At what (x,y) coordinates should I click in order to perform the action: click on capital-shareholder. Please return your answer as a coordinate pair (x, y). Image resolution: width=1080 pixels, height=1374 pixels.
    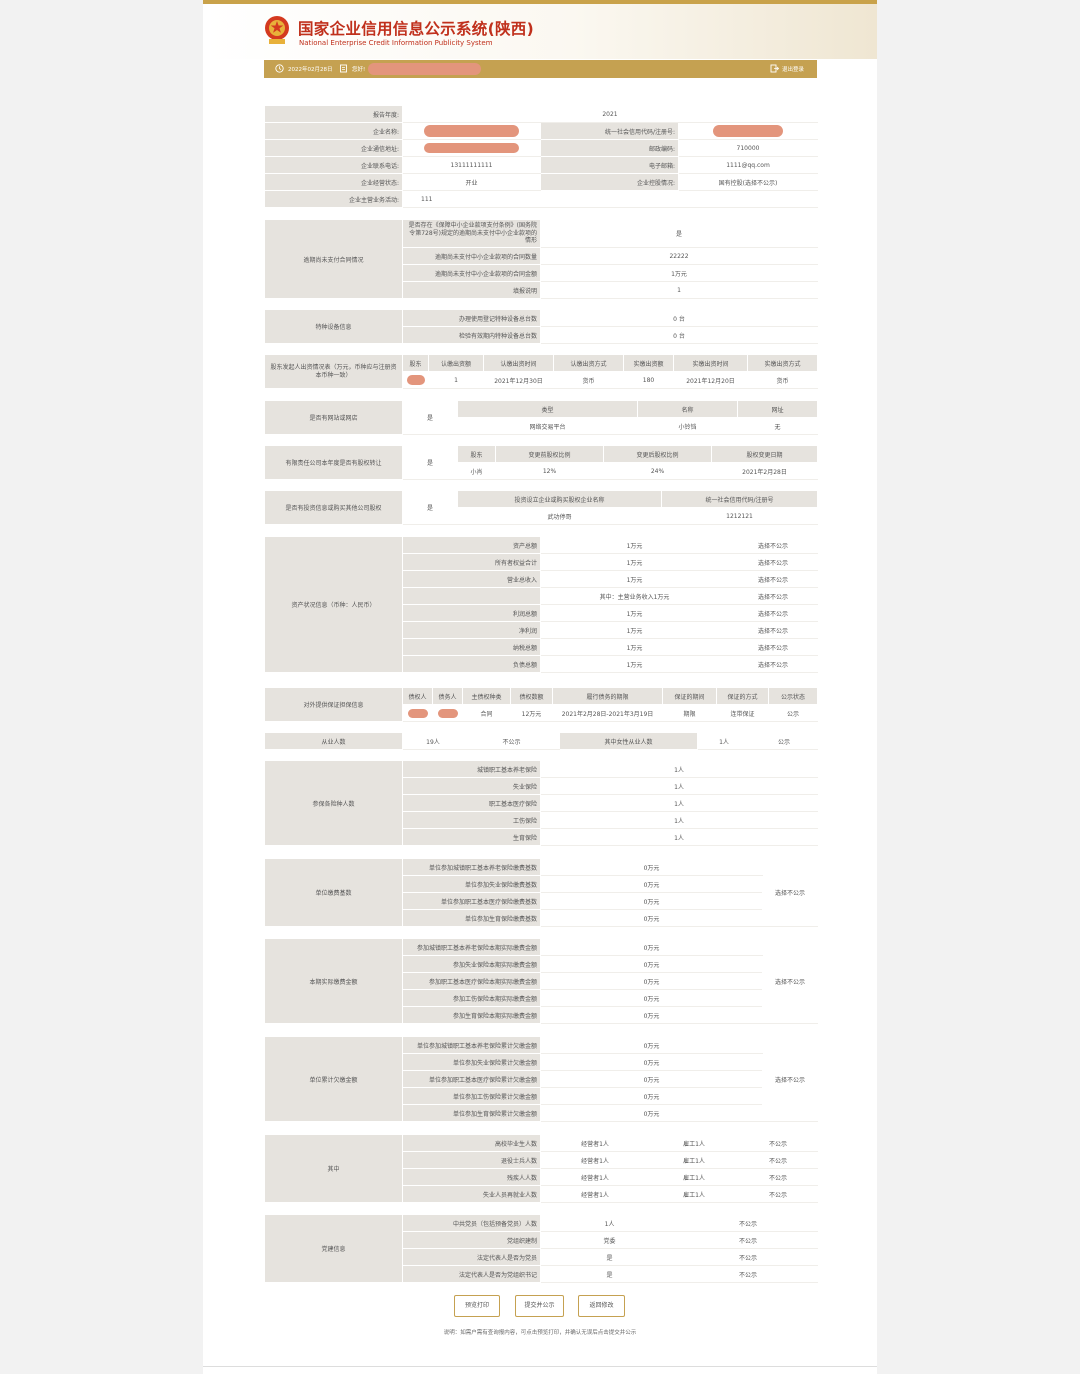
    Looking at the image, I should click on (415, 380).